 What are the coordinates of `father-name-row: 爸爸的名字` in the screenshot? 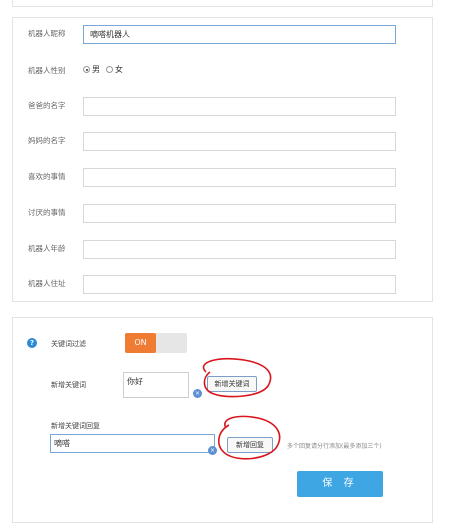 It's located at (222, 107).